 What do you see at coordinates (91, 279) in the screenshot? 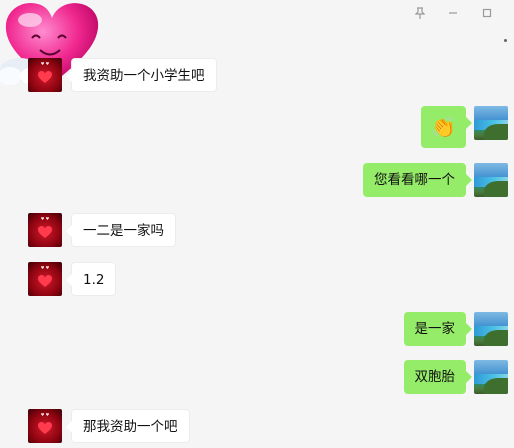
I see `message-bubble: 1.2` at bounding box center [91, 279].